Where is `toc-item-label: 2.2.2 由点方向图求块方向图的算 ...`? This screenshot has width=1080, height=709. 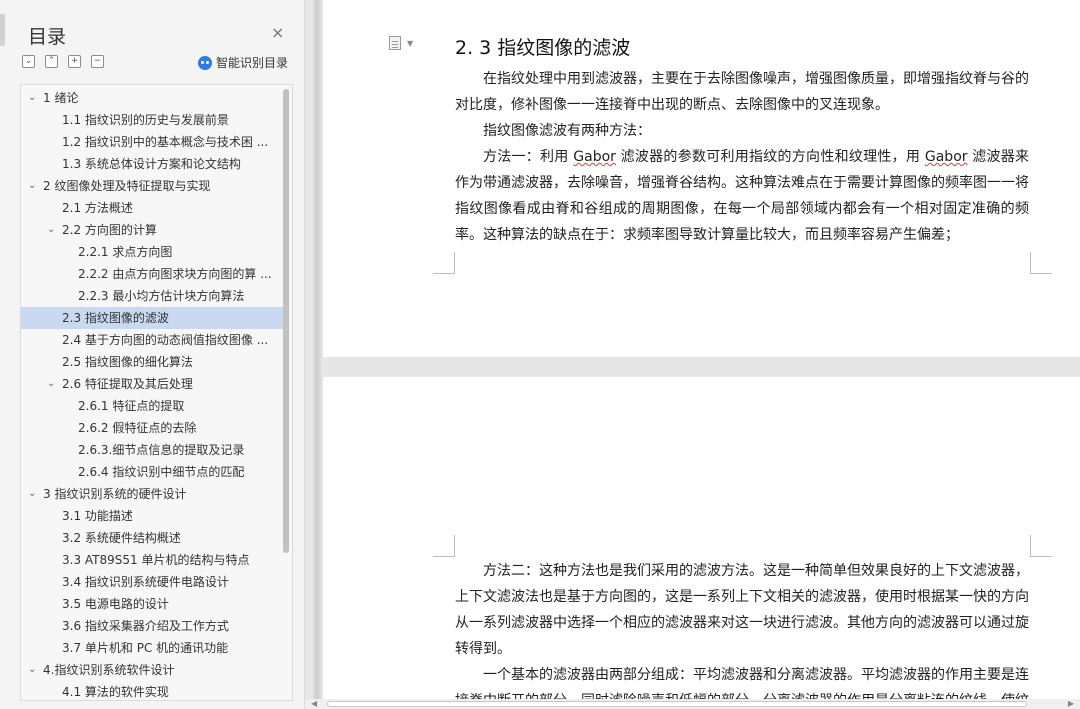
toc-item-label: 2.2.2 由点方向图求块方向图的算 ... is located at coordinates (175, 274).